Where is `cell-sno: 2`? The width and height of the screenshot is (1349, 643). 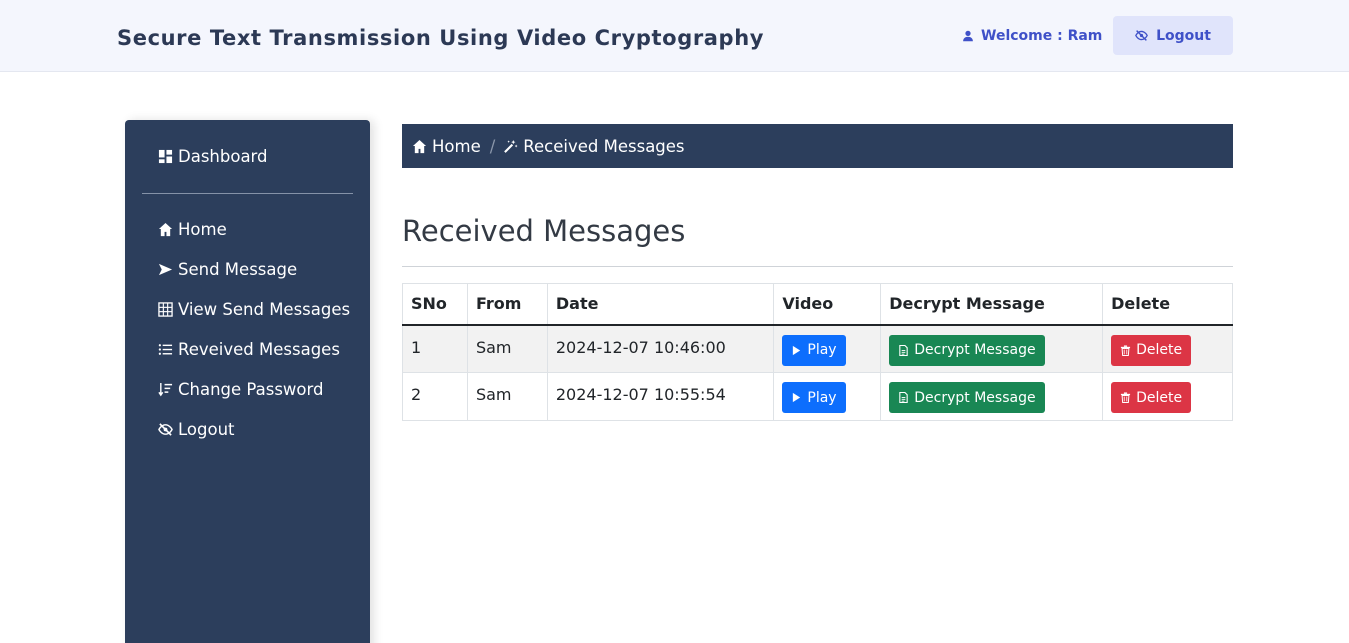
cell-sno: 2 is located at coordinates (435, 396).